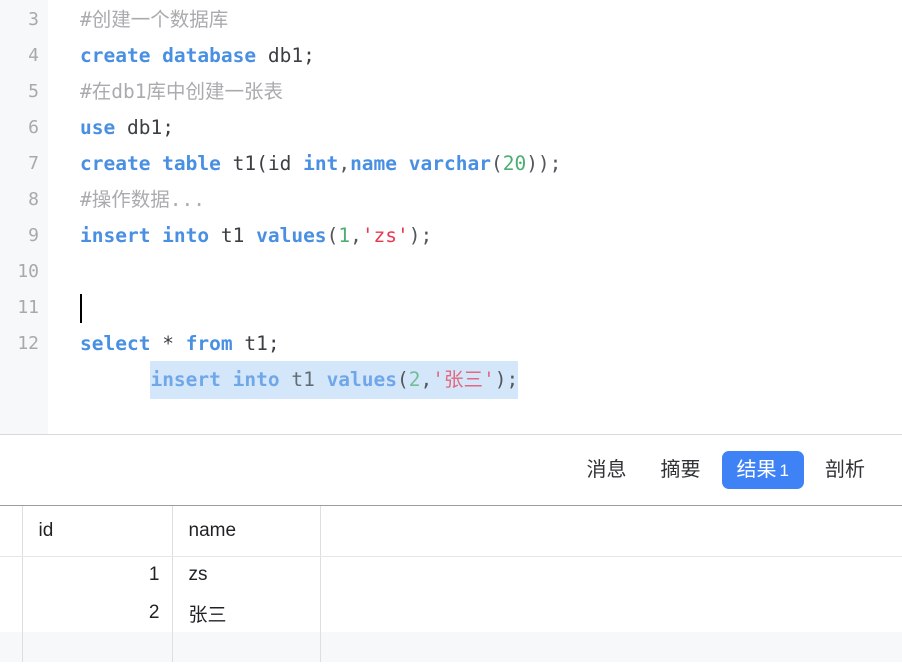  Describe the element at coordinates (611, 531) in the screenshot. I see `column-header-empty` at that location.